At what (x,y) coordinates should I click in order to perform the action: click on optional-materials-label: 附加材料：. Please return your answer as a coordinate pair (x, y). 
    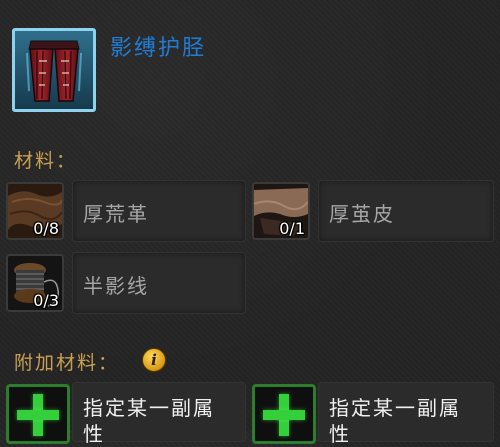
    Looking at the image, I should click on (67, 363).